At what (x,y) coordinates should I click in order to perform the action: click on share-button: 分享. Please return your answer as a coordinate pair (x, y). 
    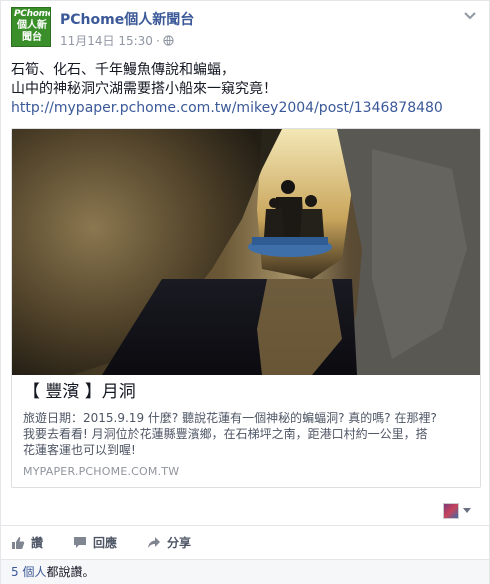
    Looking at the image, I should click on (169, 542).